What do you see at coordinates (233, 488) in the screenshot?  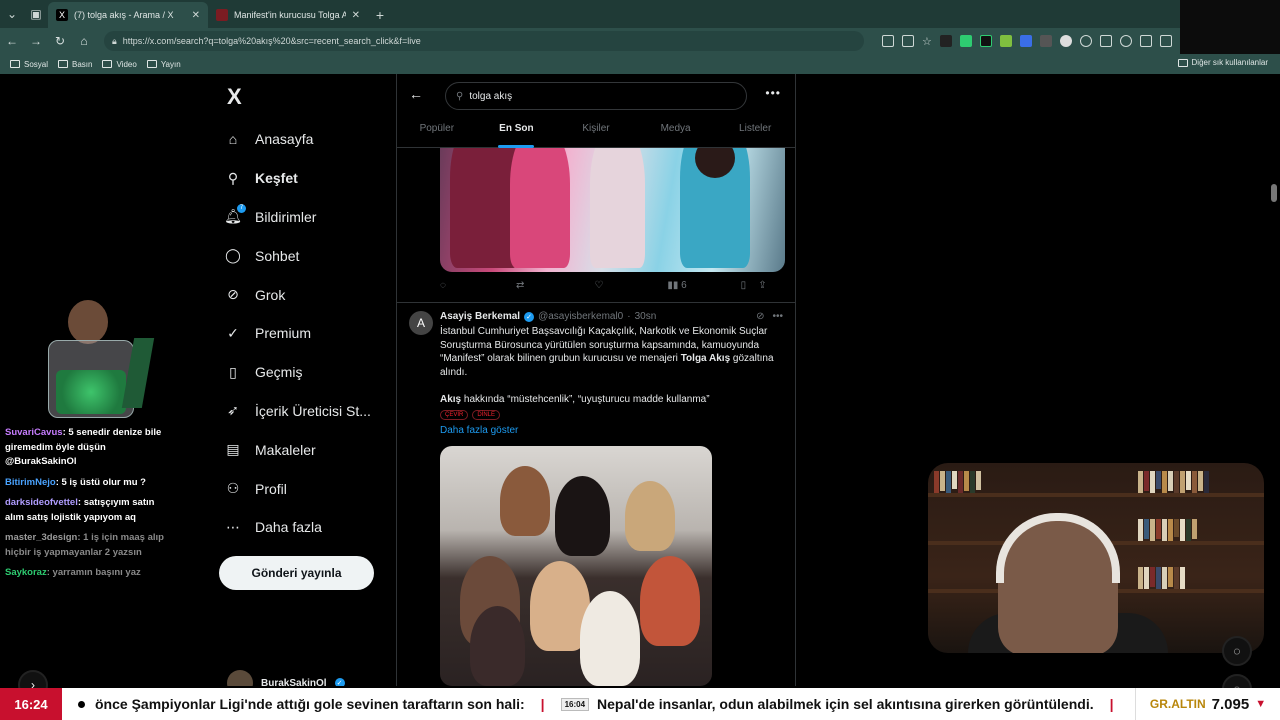 I see `profile-icon: ⚇` at bounding box center [233, 488].